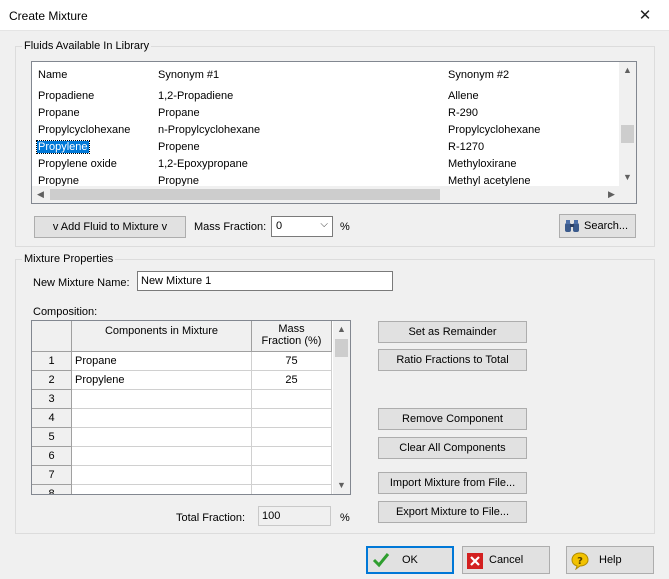 The height and width of the screenshot is (579, 669). I want to click on mixture-name-label: New Mixture Name:, so click(81, 283).